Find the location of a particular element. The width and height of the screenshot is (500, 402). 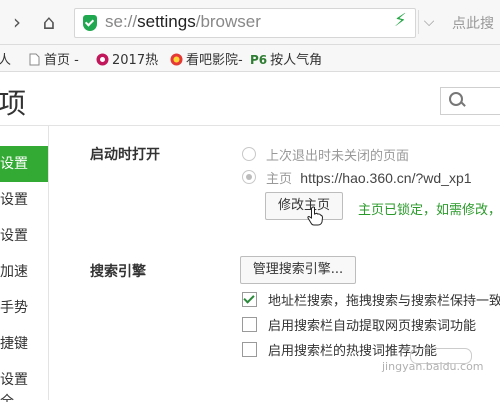

address-bar: se://settings/browser is located at coordinates (245, 23).